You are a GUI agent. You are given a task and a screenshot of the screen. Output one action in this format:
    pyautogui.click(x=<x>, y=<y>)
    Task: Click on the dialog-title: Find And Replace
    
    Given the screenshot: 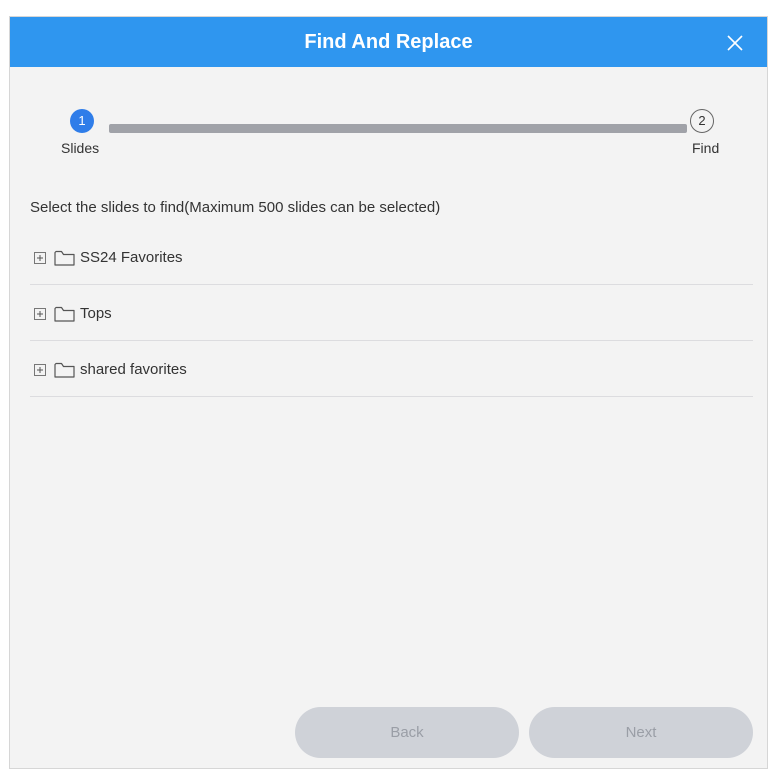 What is the action you would take?
    pyautogui.click(x=388, y=42)
    